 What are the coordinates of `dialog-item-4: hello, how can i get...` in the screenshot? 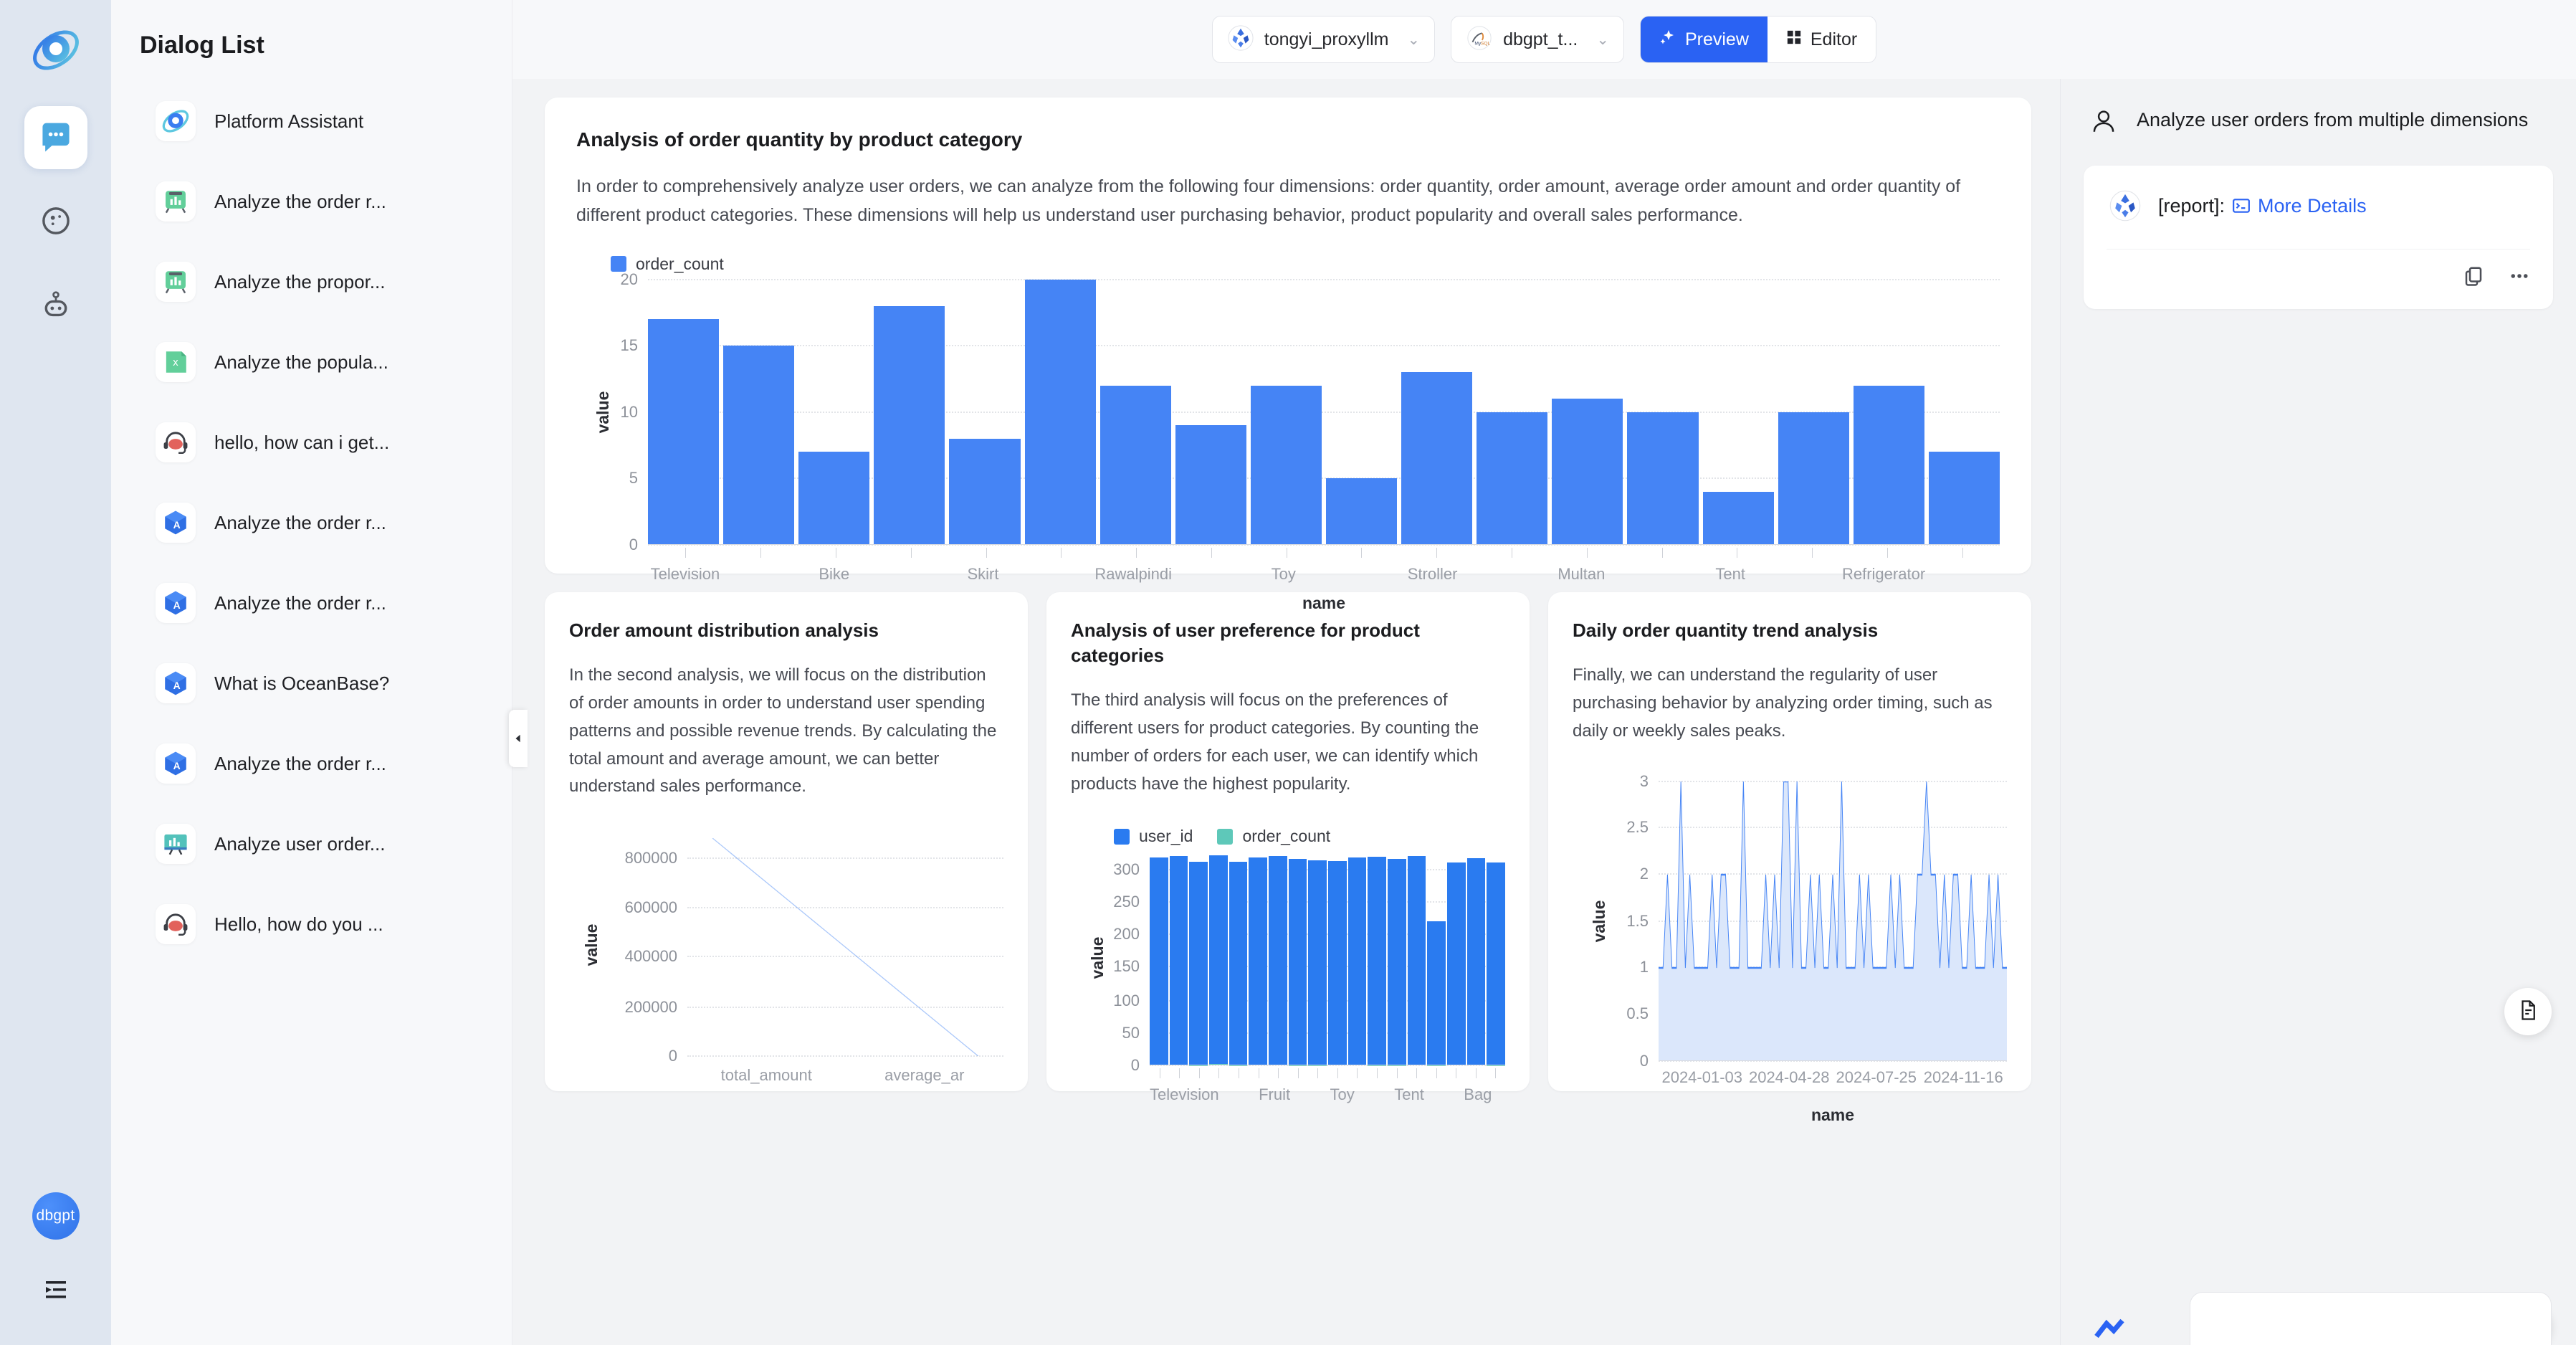 It's located at (311, 442).